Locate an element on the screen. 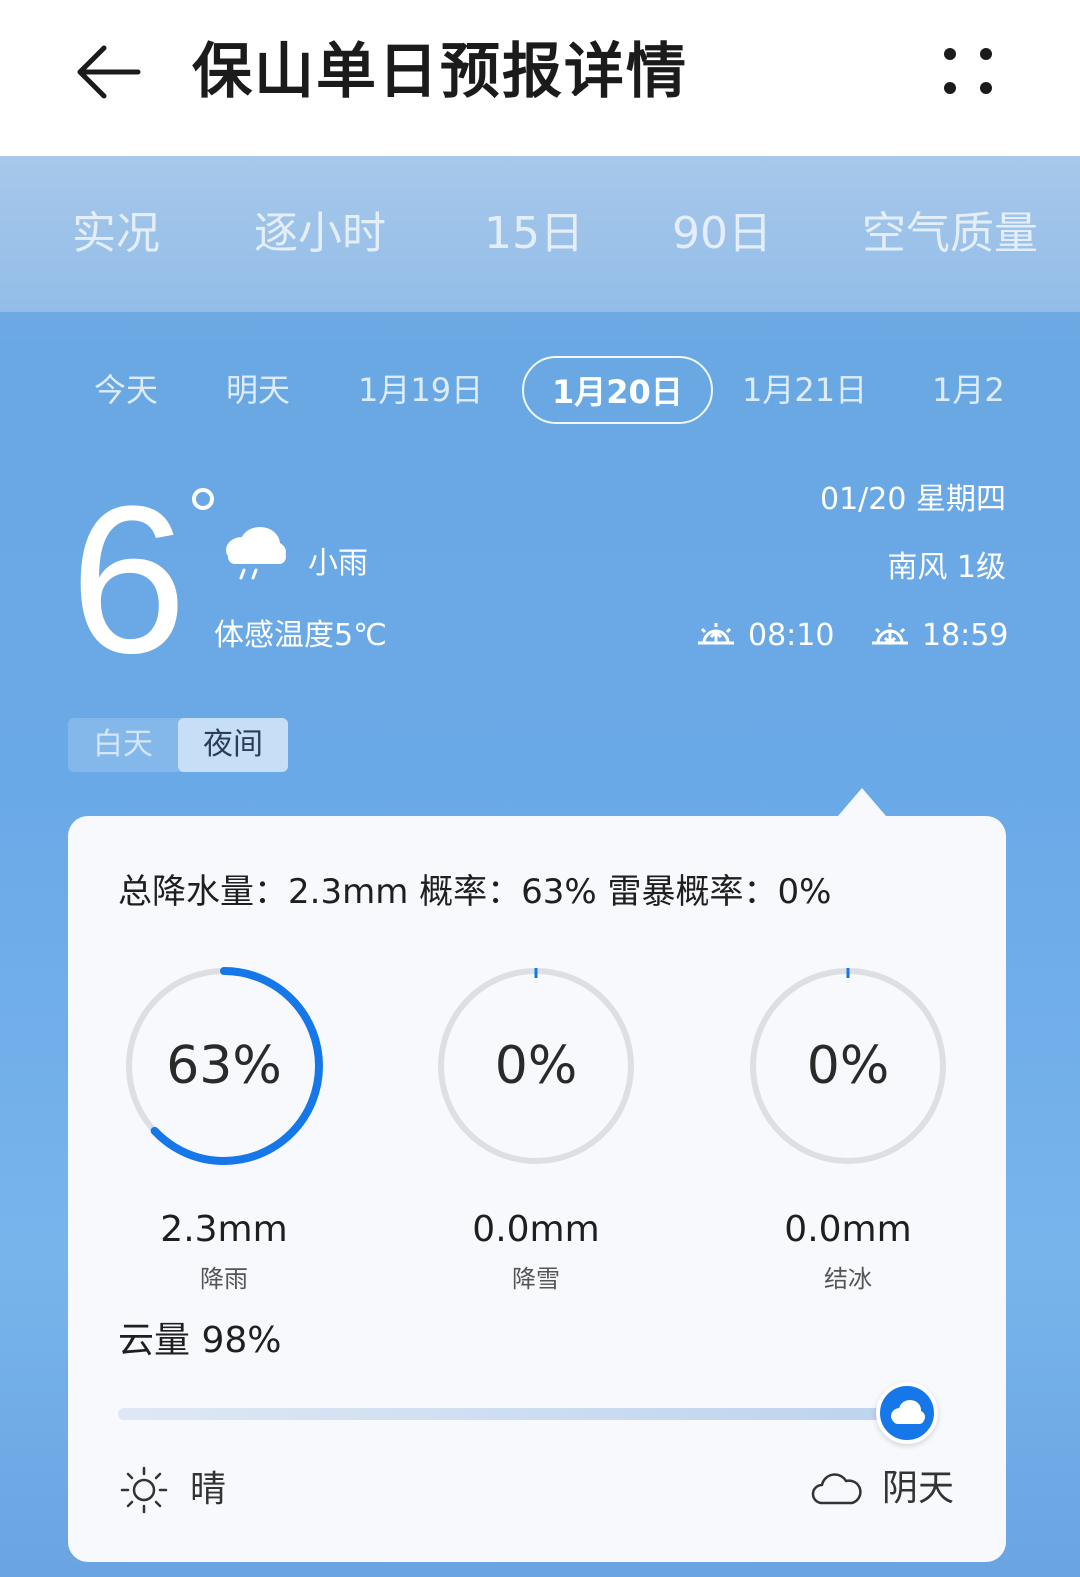 The image size is (1080, 1577). ice-label: 结冰 is located at coordinates (848, 1279).